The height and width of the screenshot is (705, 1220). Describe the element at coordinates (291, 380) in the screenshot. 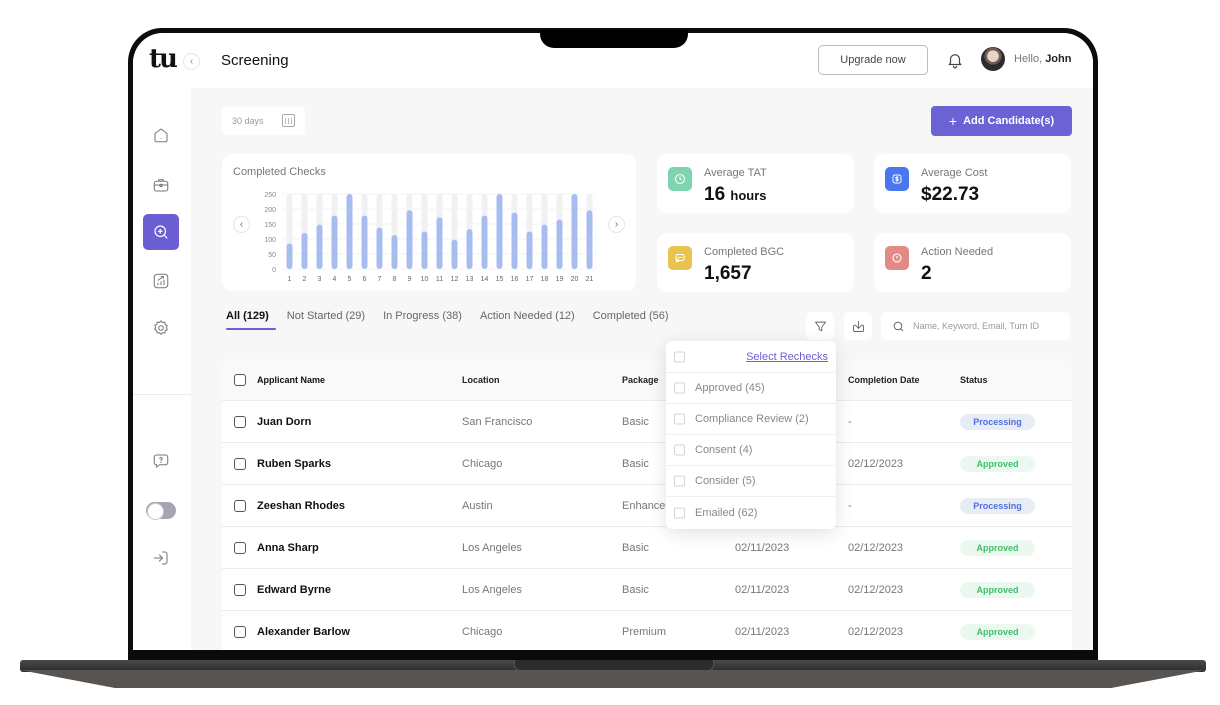

I see `header-applicant-name: Applicant Name` at that location.